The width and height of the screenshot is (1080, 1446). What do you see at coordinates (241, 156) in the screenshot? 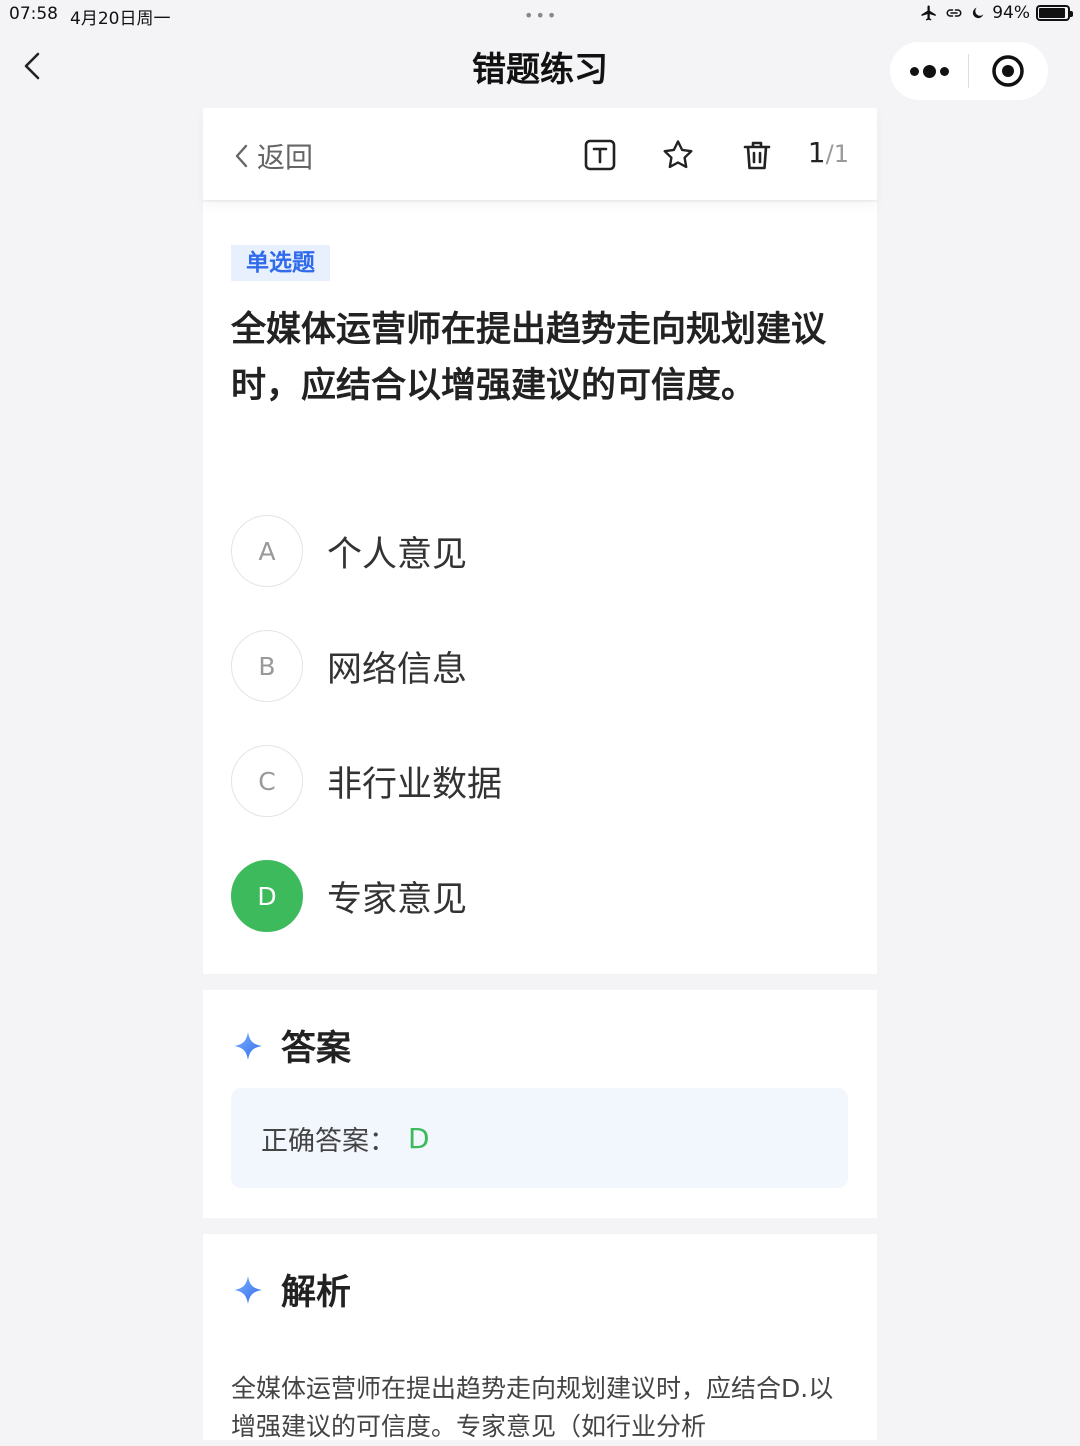
I see `chevron-left-icon` at bounding box center [241, 156].